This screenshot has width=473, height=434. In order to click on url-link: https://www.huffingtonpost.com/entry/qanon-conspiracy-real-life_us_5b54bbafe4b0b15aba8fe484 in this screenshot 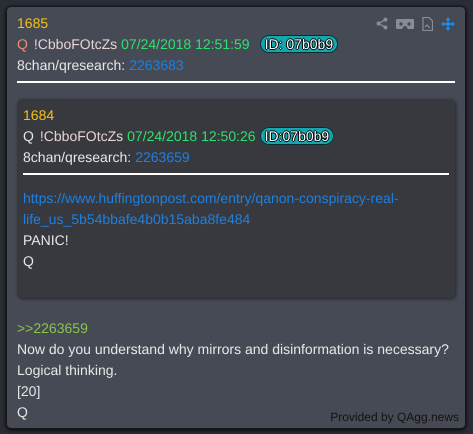, I will do `click(236, 209)`.